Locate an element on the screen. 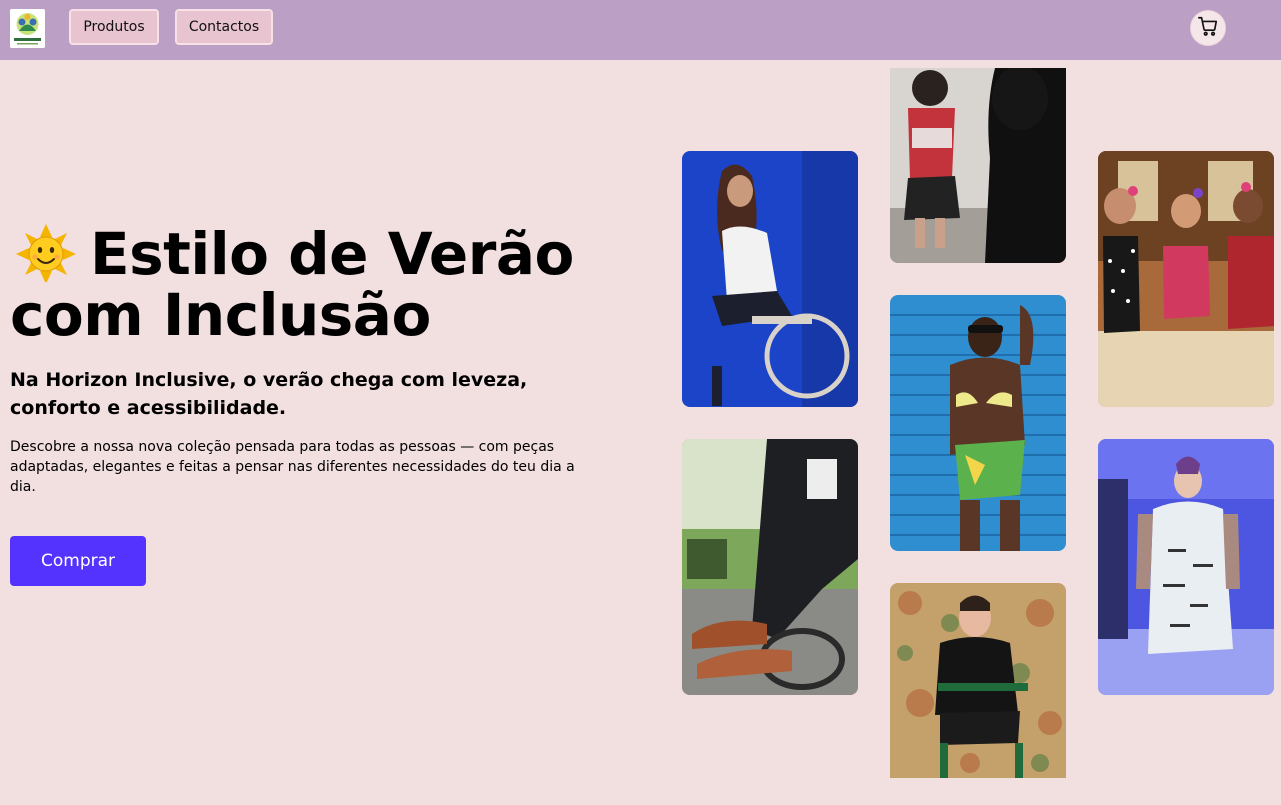  hero-title: Estilo de Verão com Inclusão is located at coordinates (310, 284).